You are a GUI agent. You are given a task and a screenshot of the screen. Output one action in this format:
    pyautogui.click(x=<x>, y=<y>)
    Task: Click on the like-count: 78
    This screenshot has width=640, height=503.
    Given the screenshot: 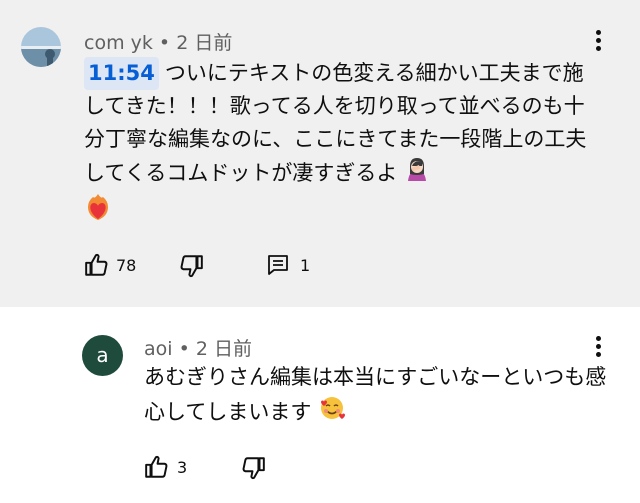 What is the action you would take?
    pyautogui.click(x=126, y=265)
    